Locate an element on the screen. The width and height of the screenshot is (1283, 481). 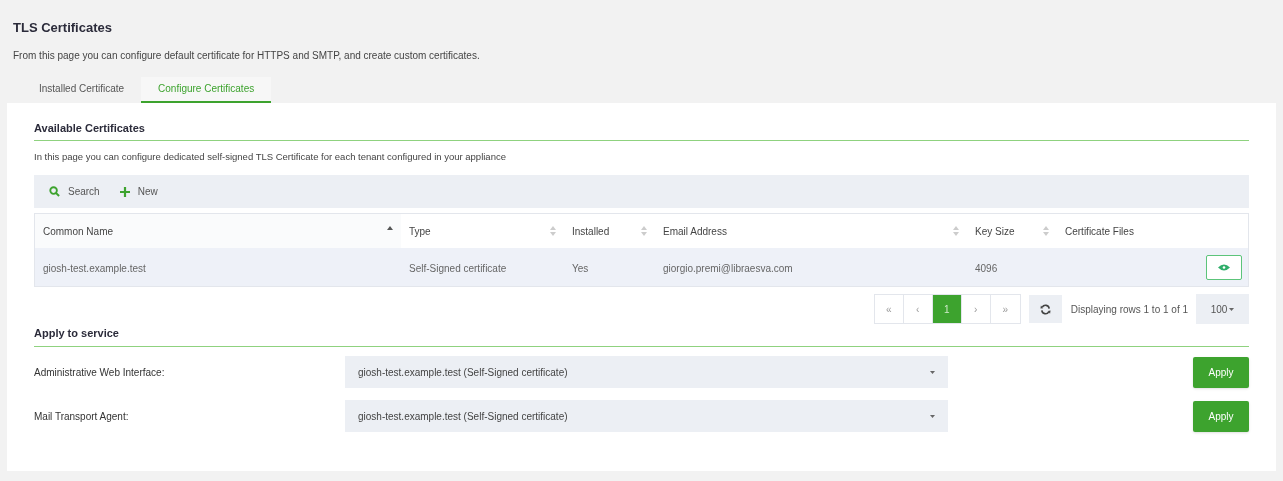
section-title: Available Certificates is located at coordinates (90, 128).